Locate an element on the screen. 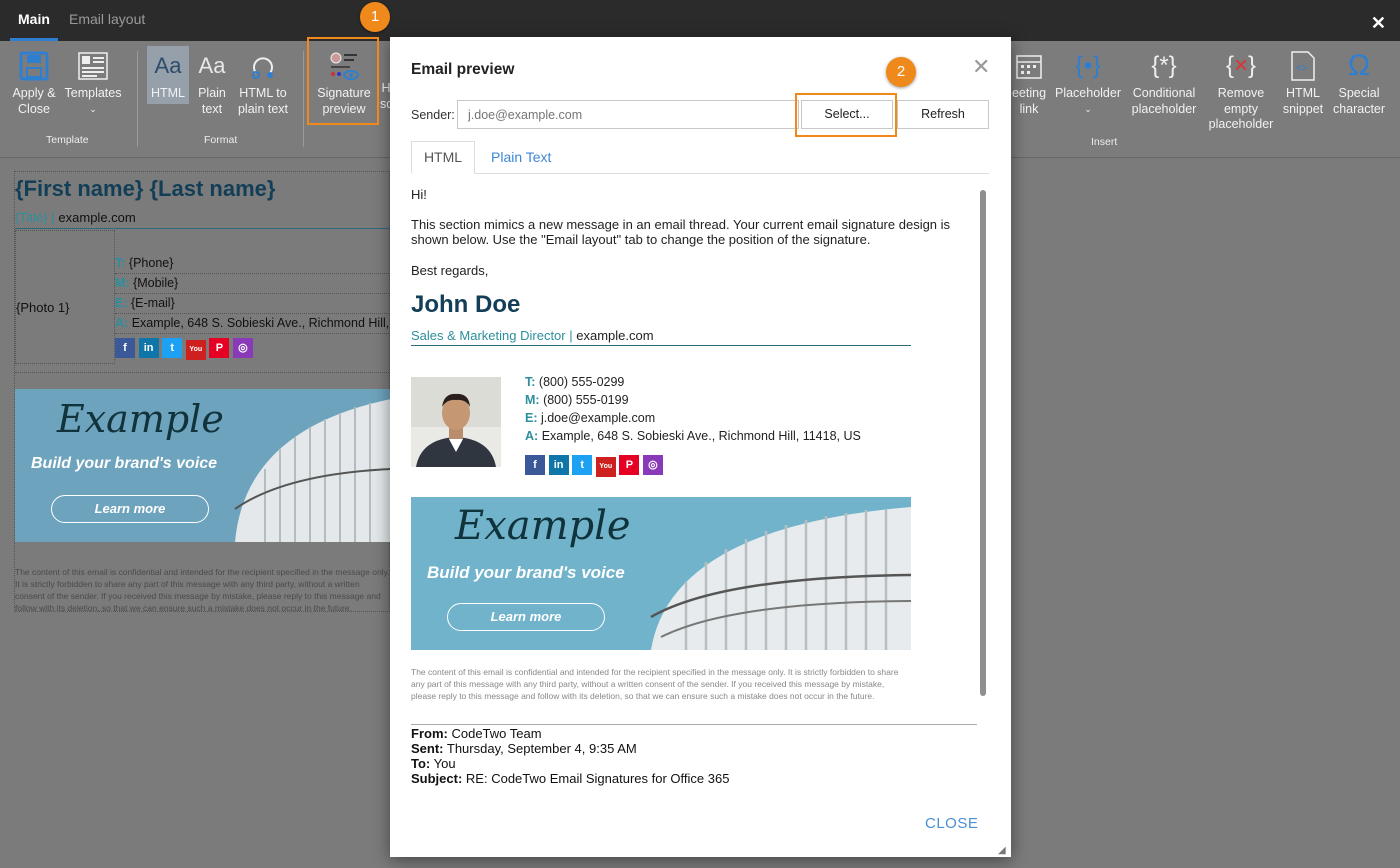 This screenshot has width=1400, height=868. html-format-button: Aa HTML is located at coordinates (168, 75).